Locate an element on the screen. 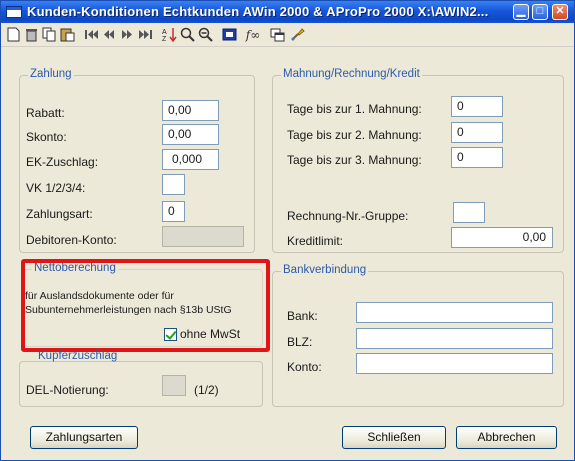 This screenshot has height=461, width=575. abbrechen-button: Abbrechen is located at coordinates (506, 437).